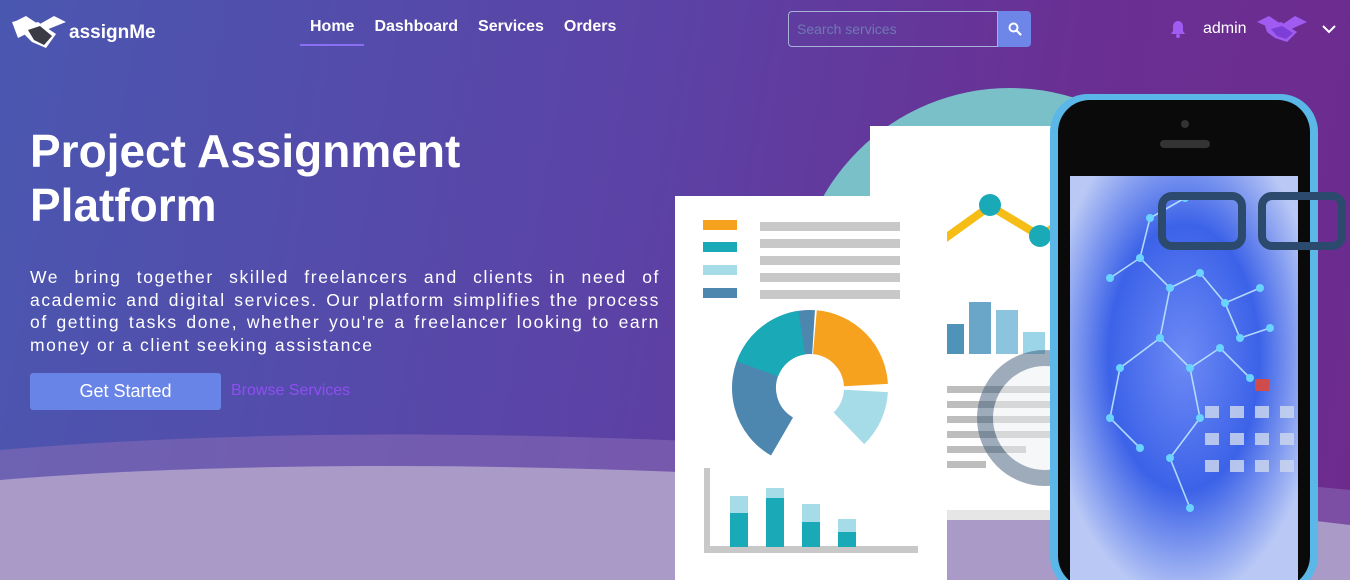 Image resolution: width=1350 pixels, height=580 pixels. What do you see at coordinates (416, 32) in the screenshot?
I see `nav-dashboard: Dashboard` at bounding box center [416, 32].